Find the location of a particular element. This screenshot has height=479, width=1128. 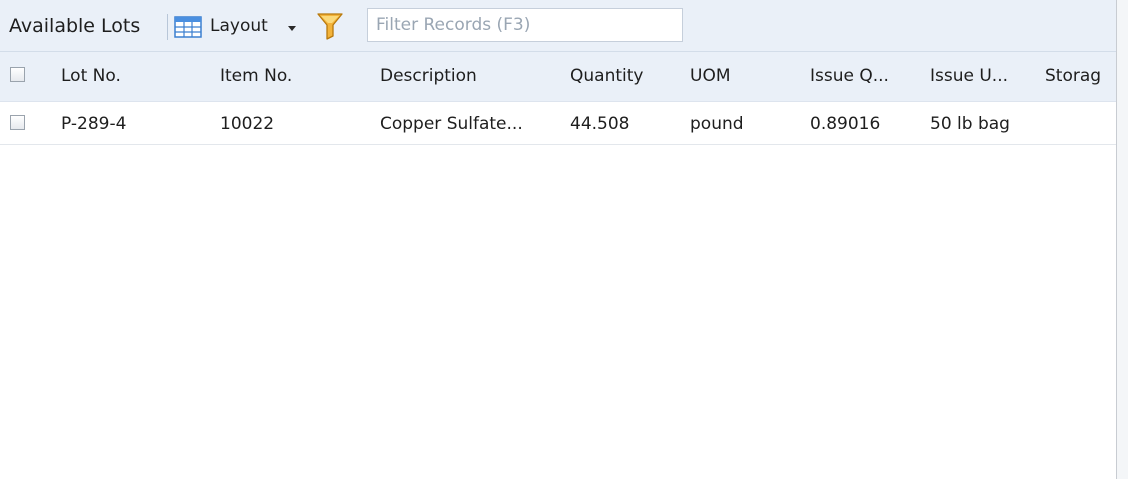

cell-uom: pound is located at coordinates (717, 124).